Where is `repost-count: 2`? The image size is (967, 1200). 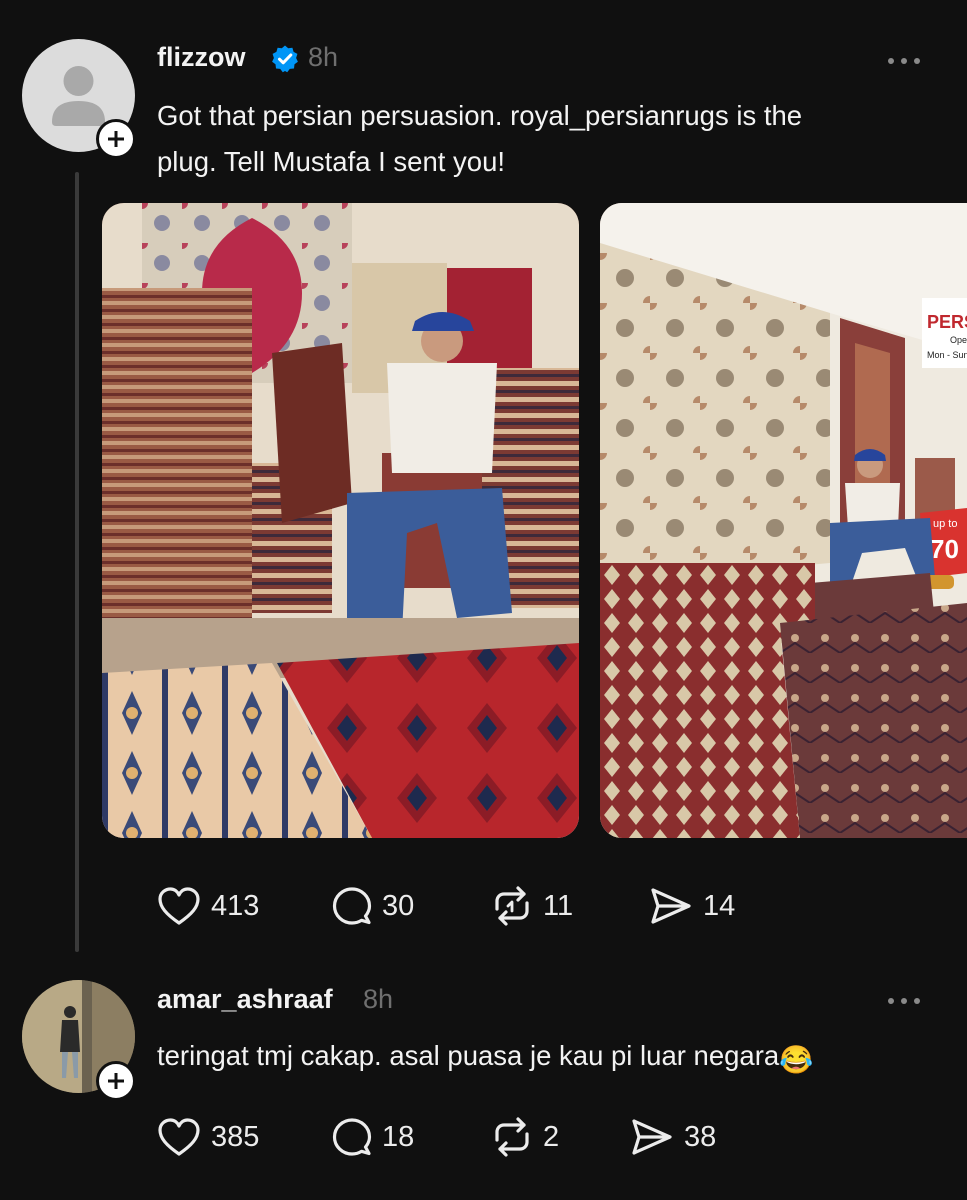
repost-count: 2 is located at coordinates (551, 1136).